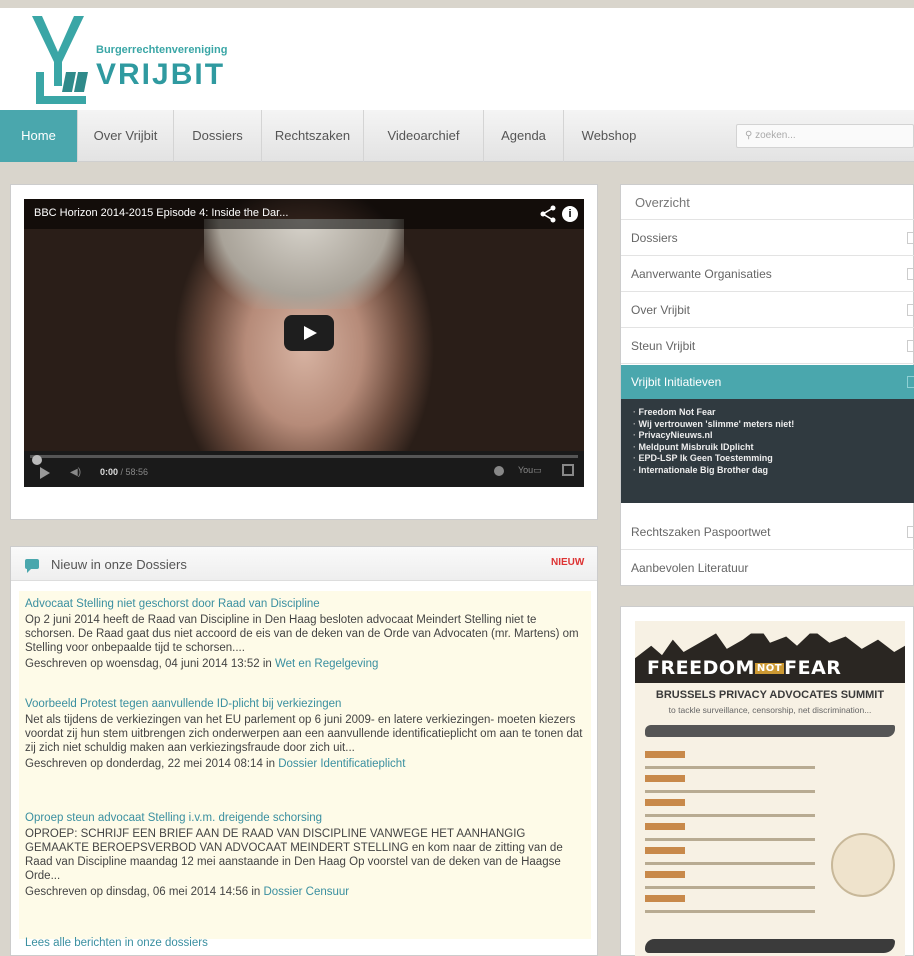  What do you see at coordinates (609, 136) in the screenshot?
I see `nav-webshop: Webshop` at bounding box center [609, 136].